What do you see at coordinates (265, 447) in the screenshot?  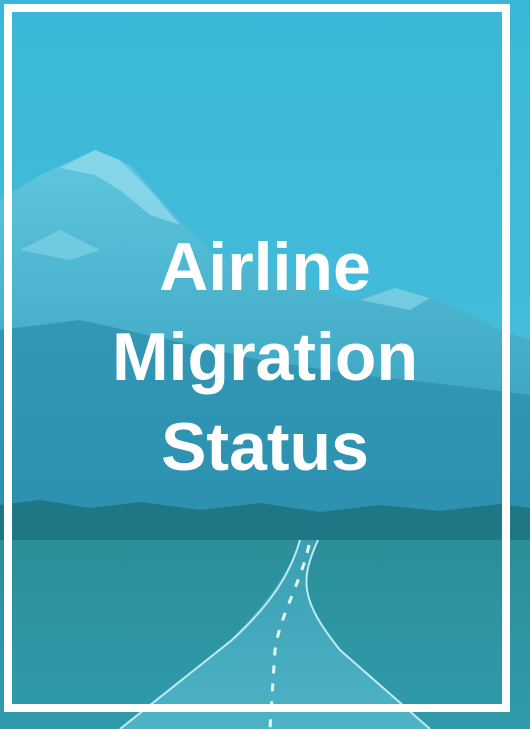 I see `title-line-3: Status` at bounding box center [265, 447].